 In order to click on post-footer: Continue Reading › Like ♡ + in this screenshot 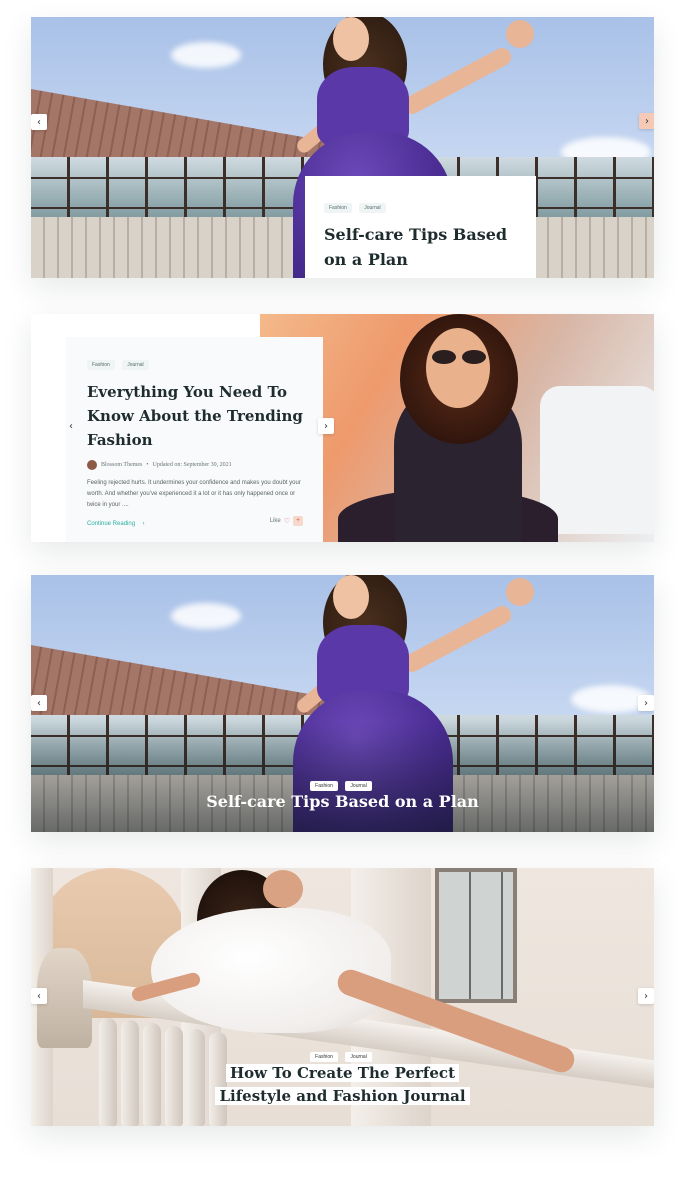, I will do `click(195, 521)`.